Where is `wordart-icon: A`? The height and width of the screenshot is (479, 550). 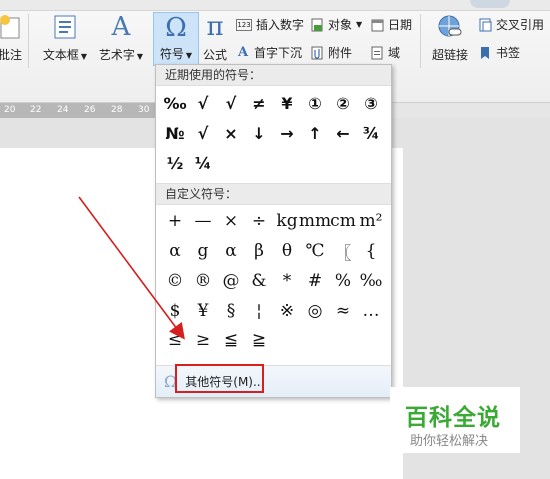
wordart-icon: A is located at coordinates (121, 27).